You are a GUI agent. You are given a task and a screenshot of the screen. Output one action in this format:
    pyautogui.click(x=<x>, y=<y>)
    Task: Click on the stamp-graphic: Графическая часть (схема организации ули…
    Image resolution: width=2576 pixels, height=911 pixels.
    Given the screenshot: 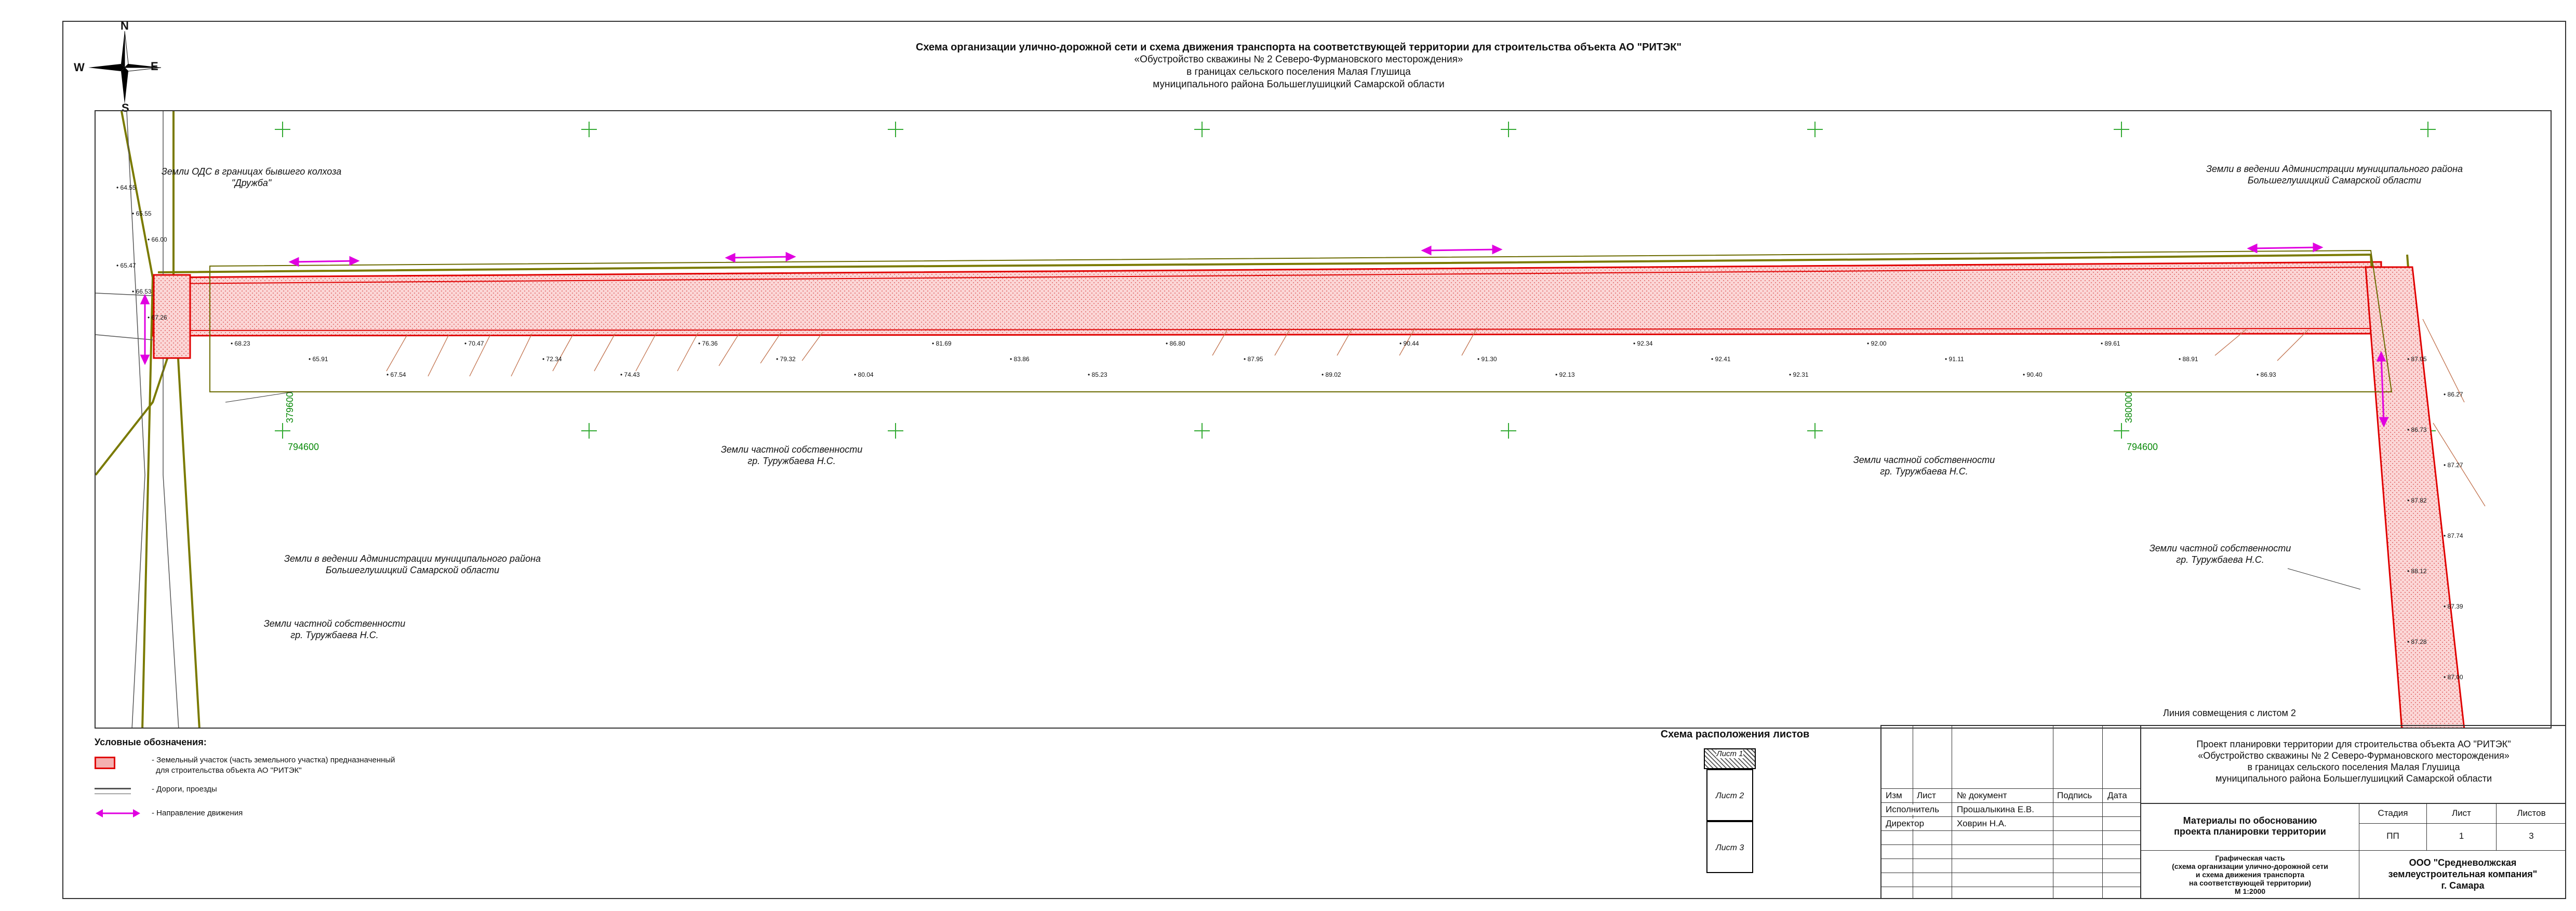 What is the action you would take?
    pyautogui.click(x=2250, y=875)
    